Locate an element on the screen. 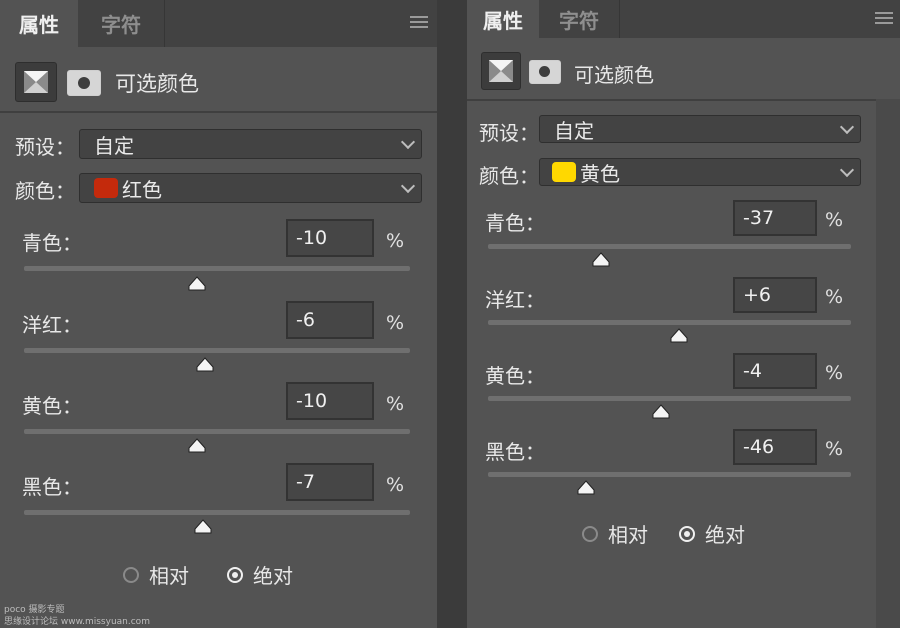 The image size is (900, 628). color-dropdown: 红色 is located at coordinates (250, 188).